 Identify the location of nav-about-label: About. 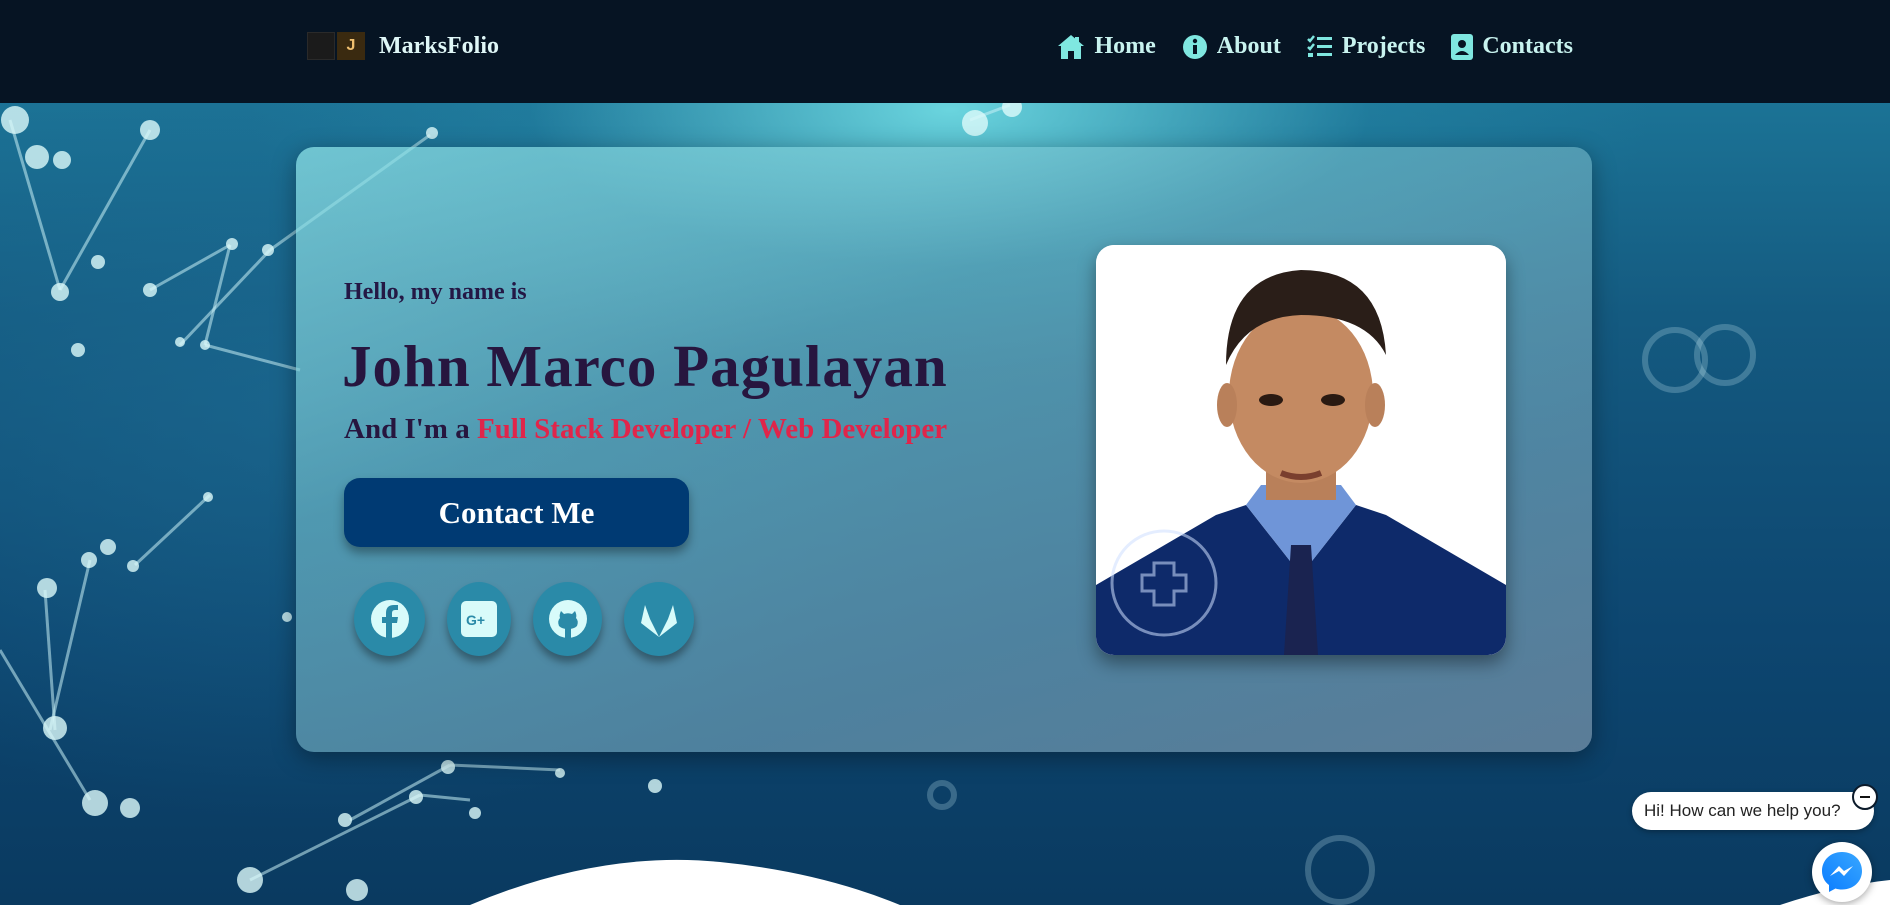
(1248, 46).